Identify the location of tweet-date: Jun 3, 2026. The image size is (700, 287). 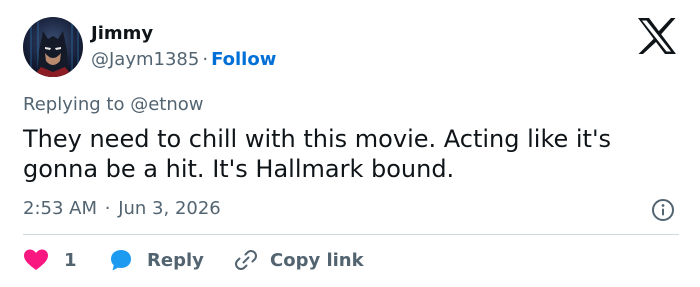
(169, 208).